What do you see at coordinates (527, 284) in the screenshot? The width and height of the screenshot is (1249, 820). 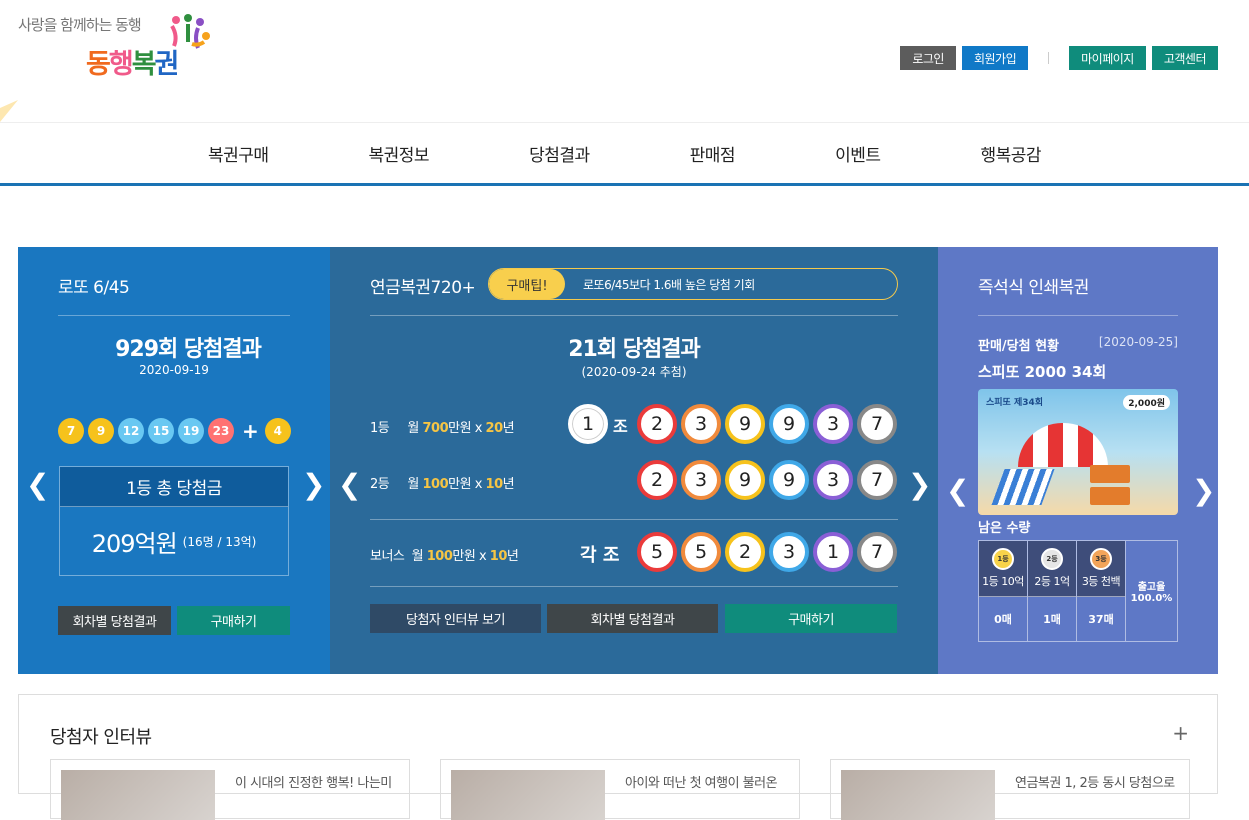 I see `tip-label: 구매팁!` at bounding box center [527, 284].